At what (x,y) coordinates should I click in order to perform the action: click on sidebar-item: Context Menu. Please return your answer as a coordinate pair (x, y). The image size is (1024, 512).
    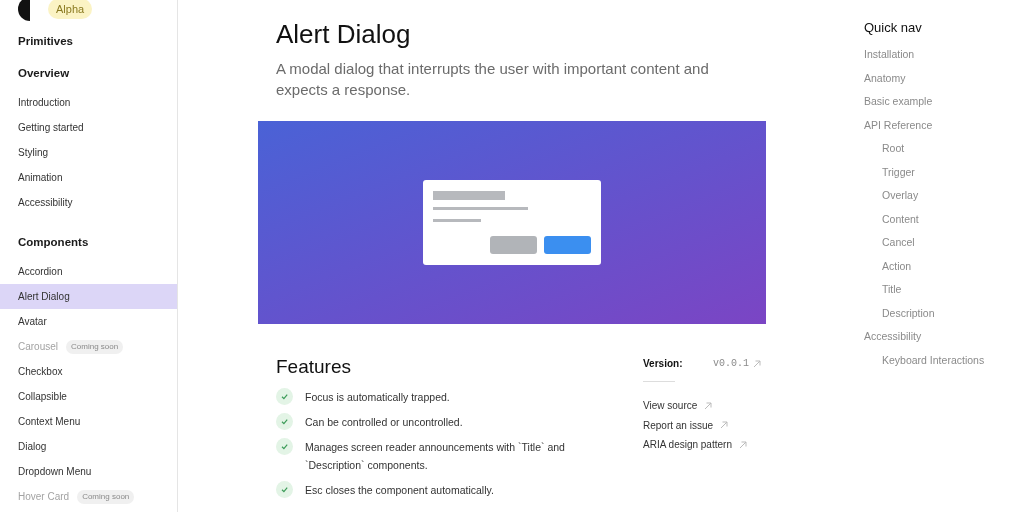
    Looking at the image, I should click on (88, 421).